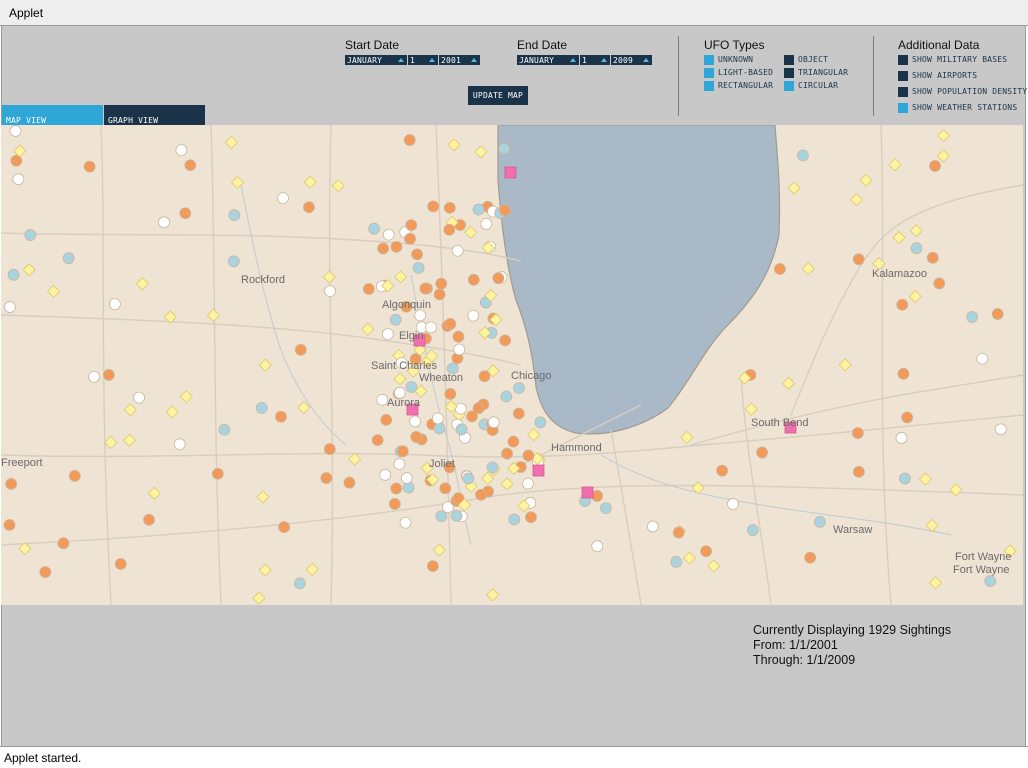  What do you see at coordinates (423, 60) in the screenshot?
I see `start-day-select: 1` at bounding box center [423, 60].